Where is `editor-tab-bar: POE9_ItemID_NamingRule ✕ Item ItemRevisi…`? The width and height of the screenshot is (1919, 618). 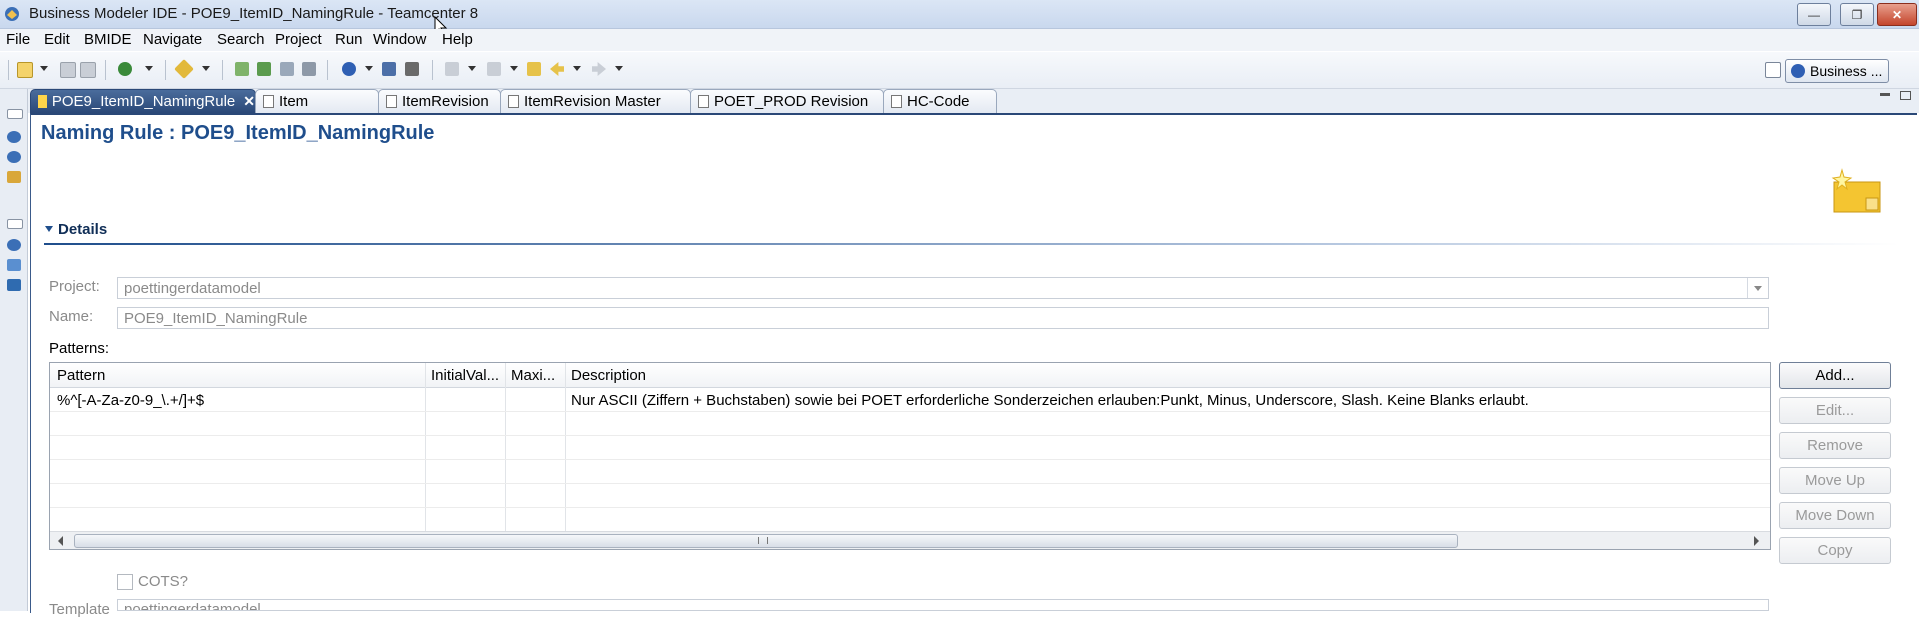
editor-tab-bar: POE9_ItemID_NamingRule ✕ Item ItemRevisi… is located at coordinates (973, 101).